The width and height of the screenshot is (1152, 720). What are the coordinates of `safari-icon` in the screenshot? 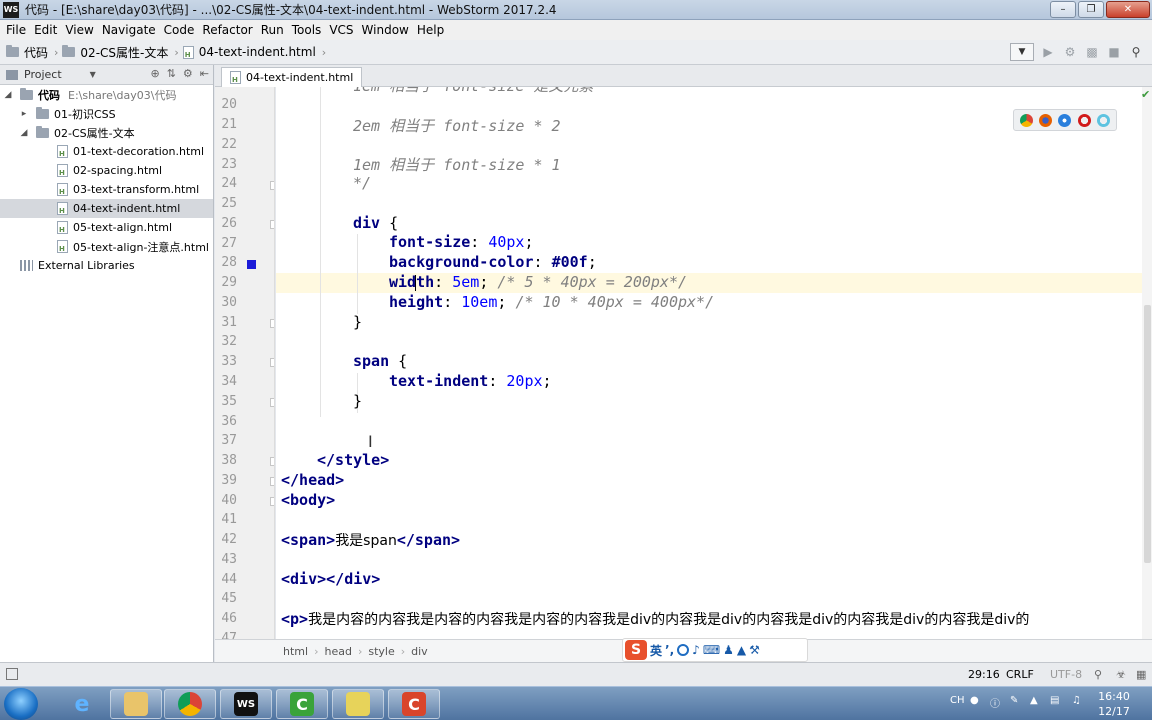 It's located at (1065, 120).